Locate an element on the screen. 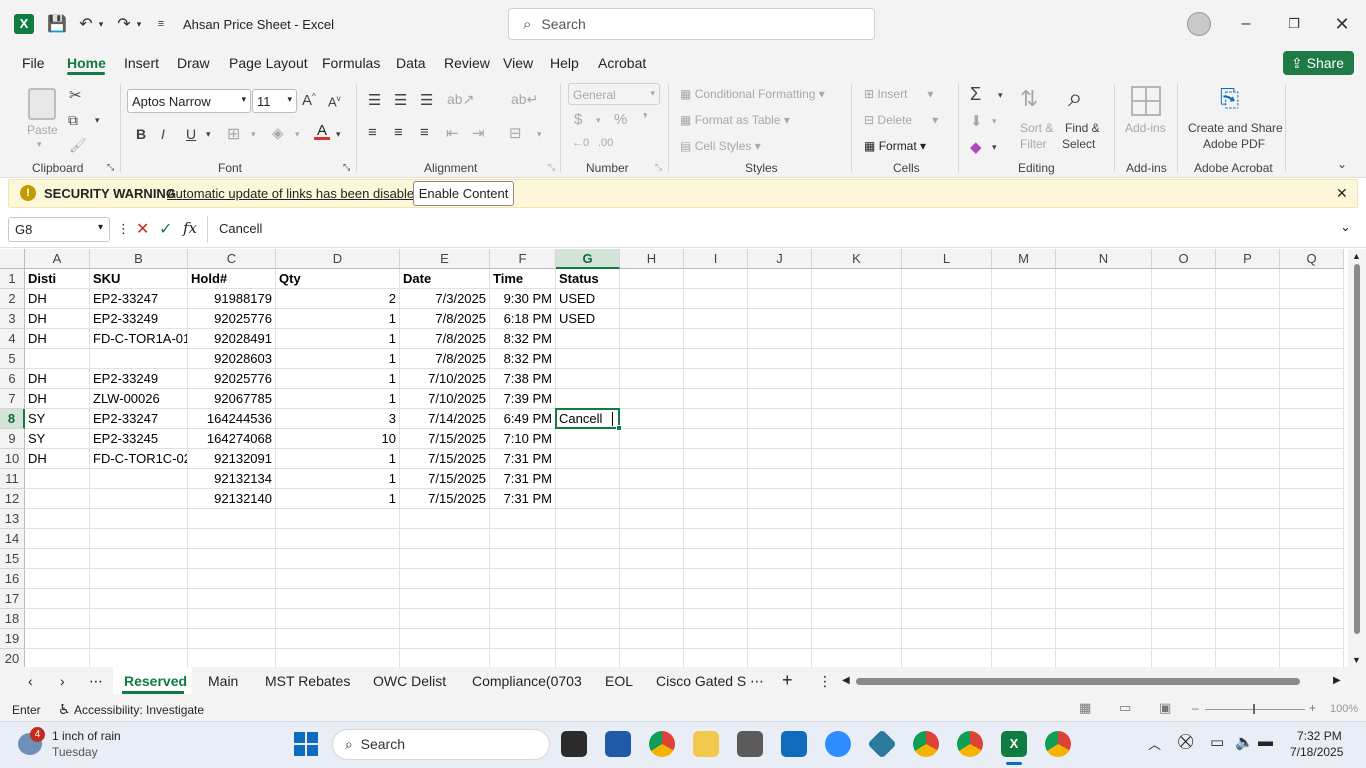  cell-b20 is located at coordinates (139, 658).